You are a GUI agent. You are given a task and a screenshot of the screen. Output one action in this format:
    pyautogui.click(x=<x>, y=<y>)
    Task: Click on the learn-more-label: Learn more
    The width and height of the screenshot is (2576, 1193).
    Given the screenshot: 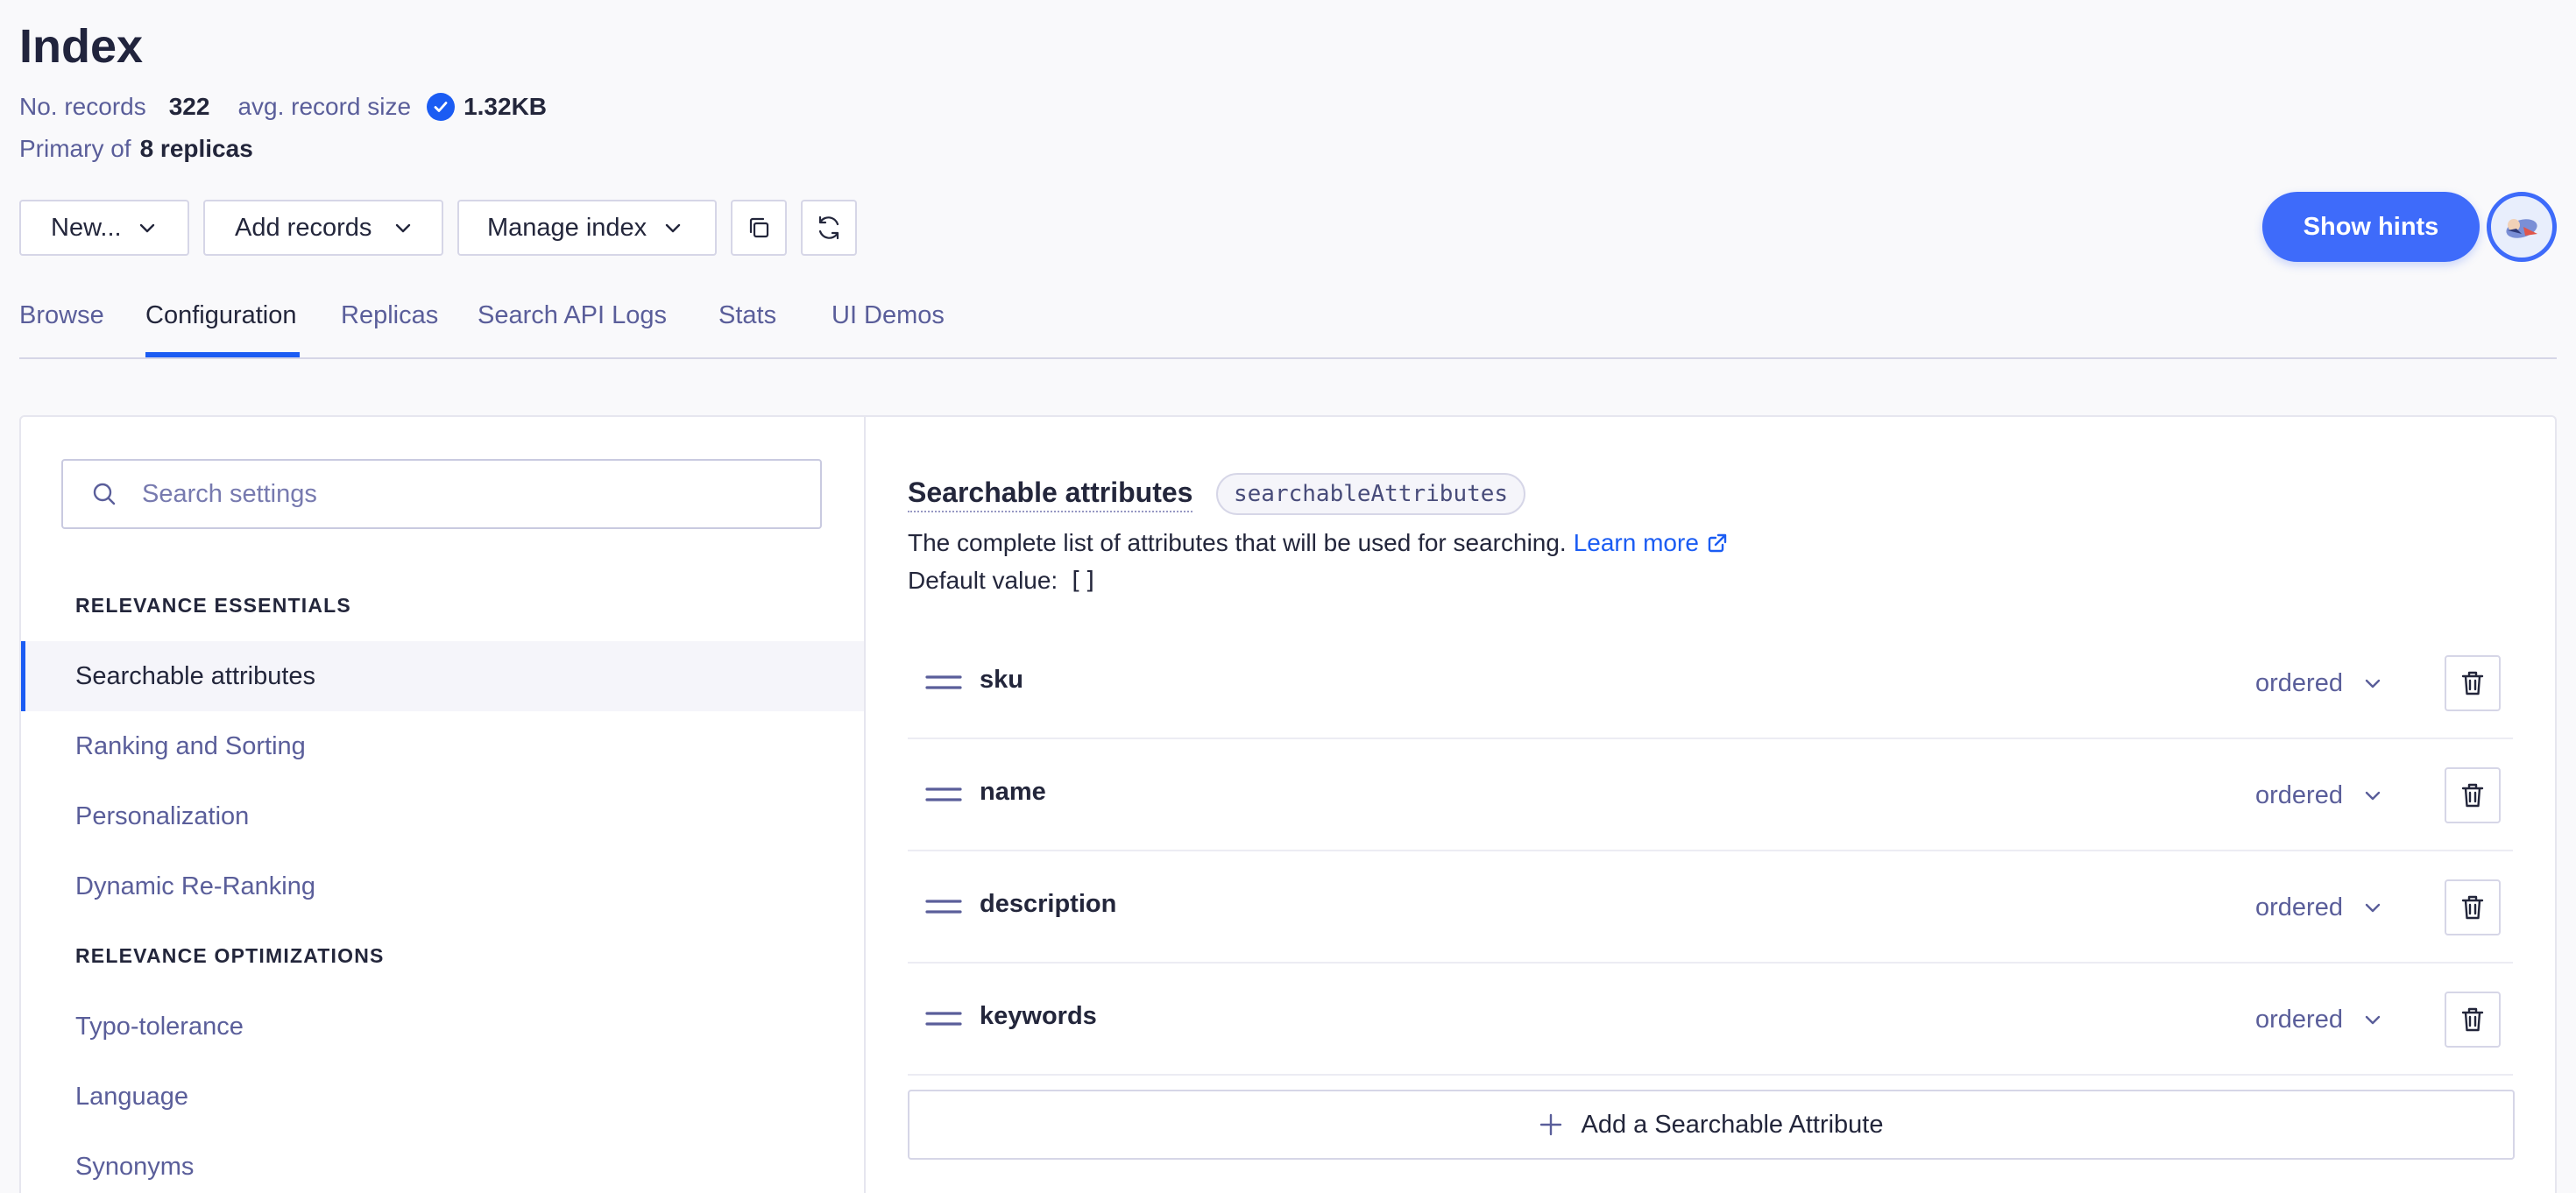 What is the action you would take?
    pyautogui.click(x=1636, y=542)
    